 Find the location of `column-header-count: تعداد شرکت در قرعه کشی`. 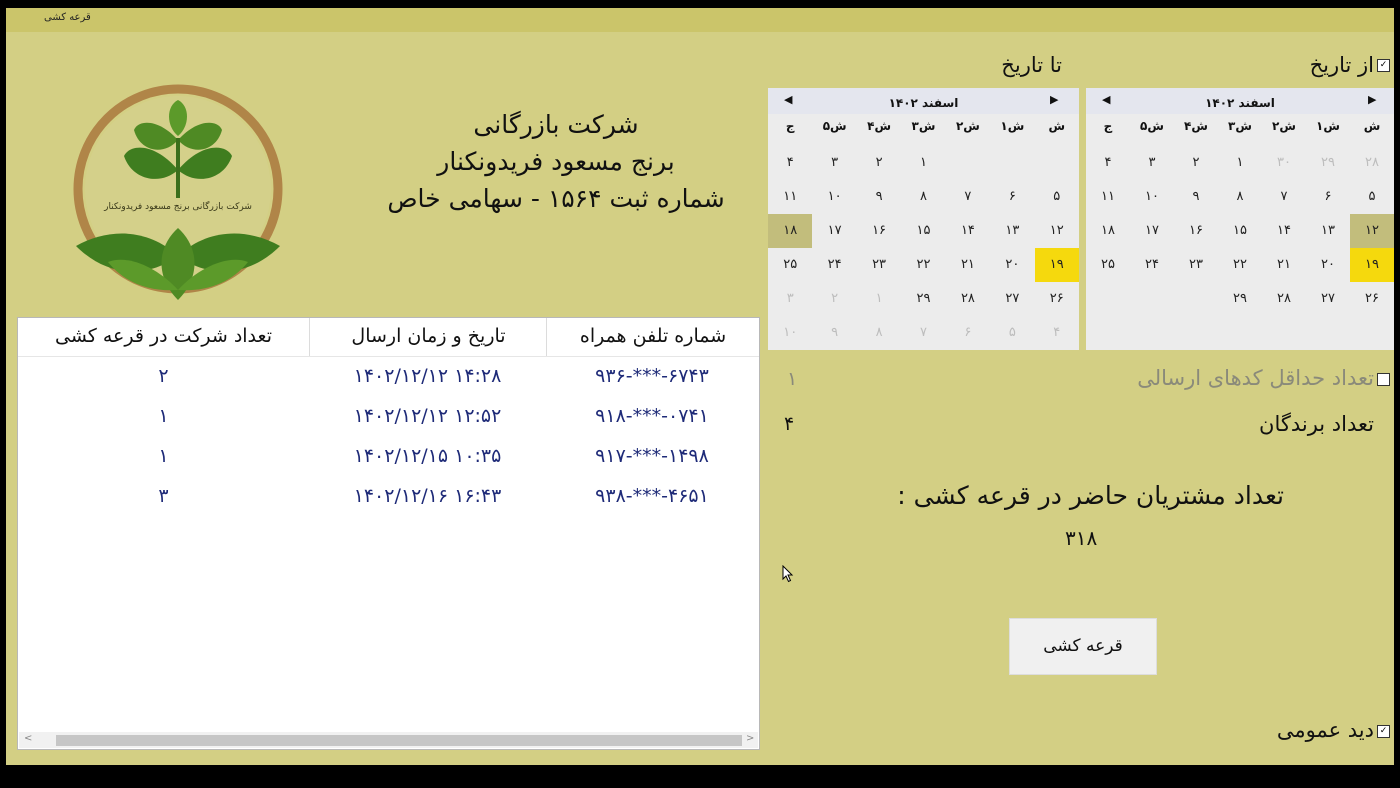

column-header-count: تعداد شرکت در قرعه کشی is located at coordinates (163, 337).